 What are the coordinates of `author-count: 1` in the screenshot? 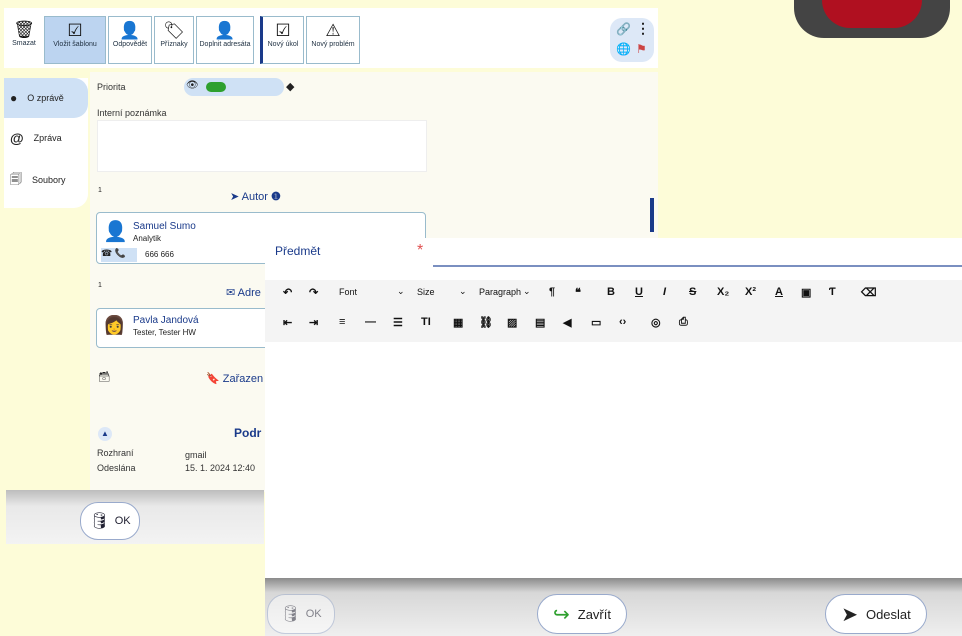 It's located at (100, 190).